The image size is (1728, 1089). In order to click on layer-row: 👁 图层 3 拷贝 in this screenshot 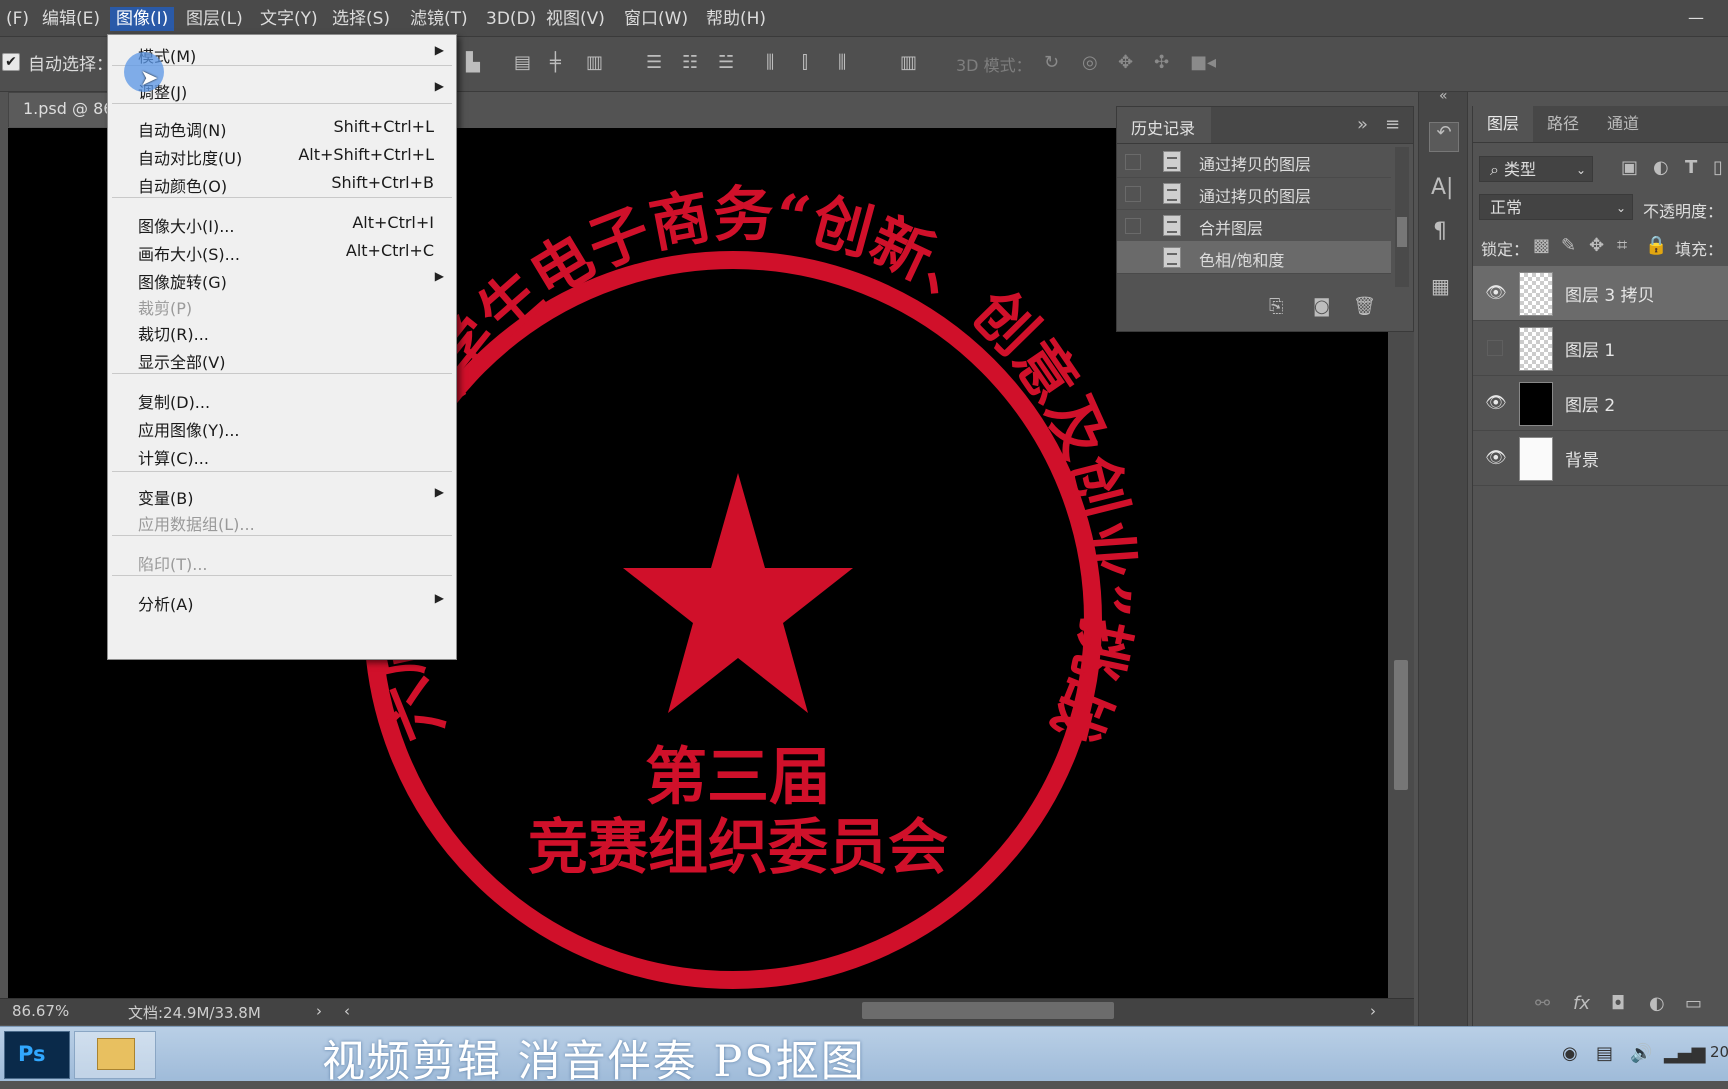, I will do `click(1600, 293)`.